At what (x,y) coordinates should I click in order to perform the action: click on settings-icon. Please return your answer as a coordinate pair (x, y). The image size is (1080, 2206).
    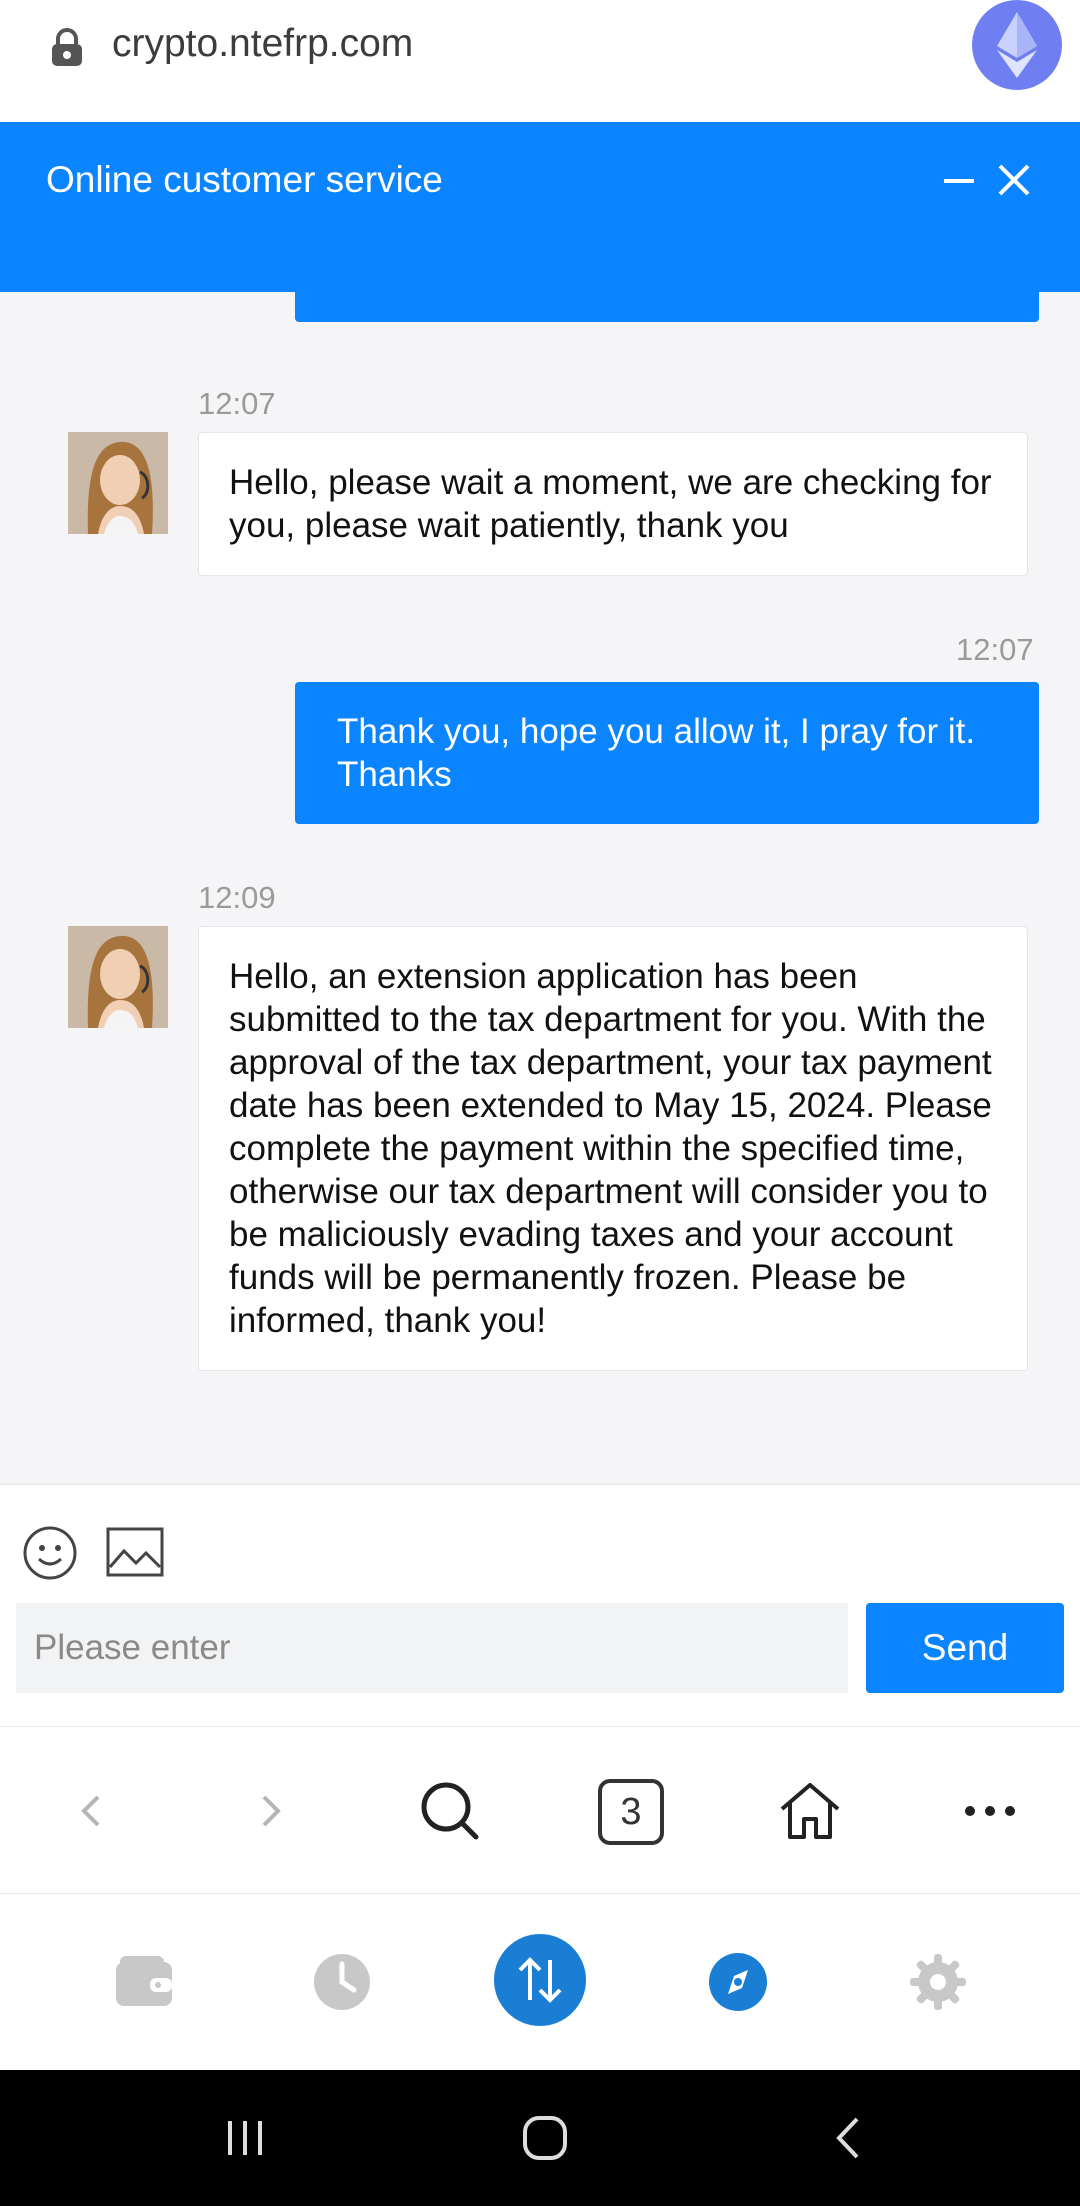
    Looking at the image, I should click on (938, 1982).